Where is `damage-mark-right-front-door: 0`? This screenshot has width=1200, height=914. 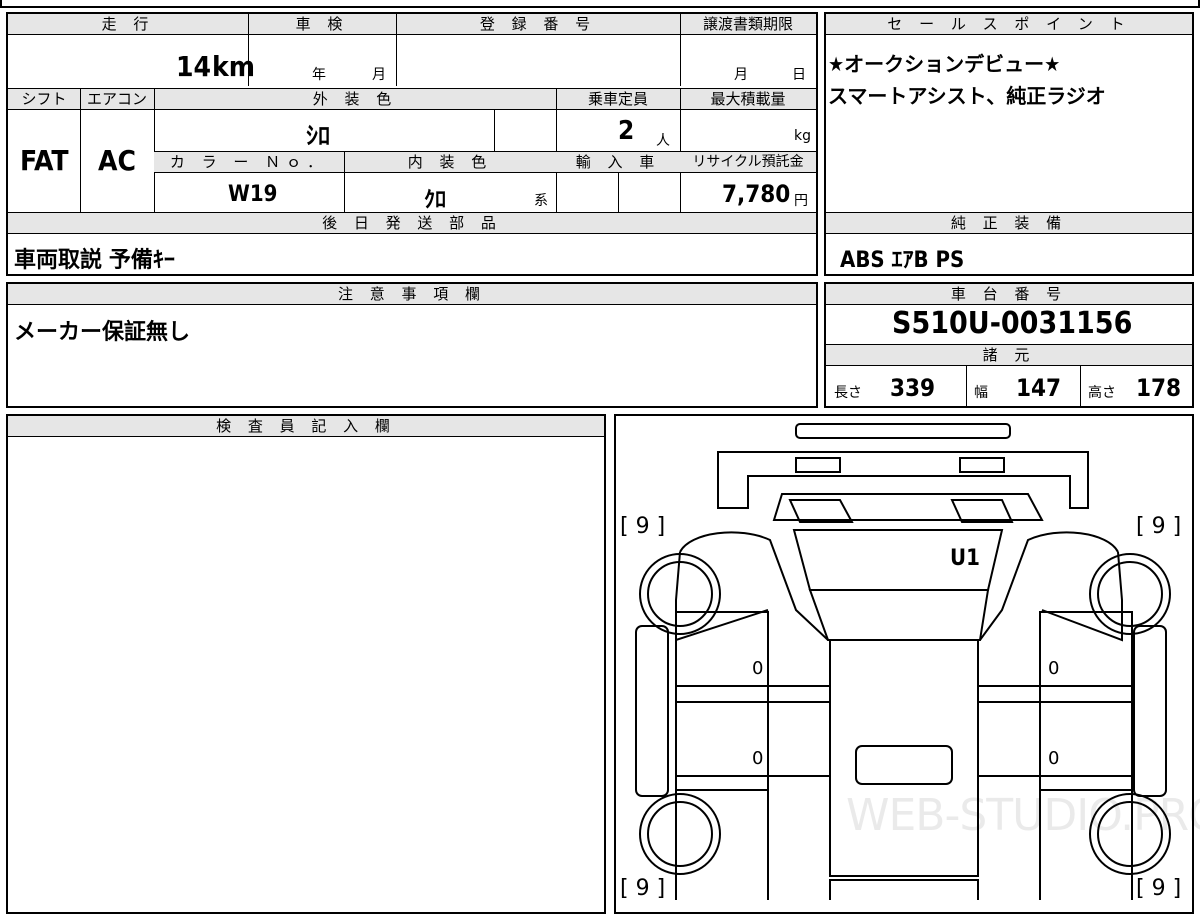 damage-mark-right-front-door: 0 is located at coordinates (1054, 668).